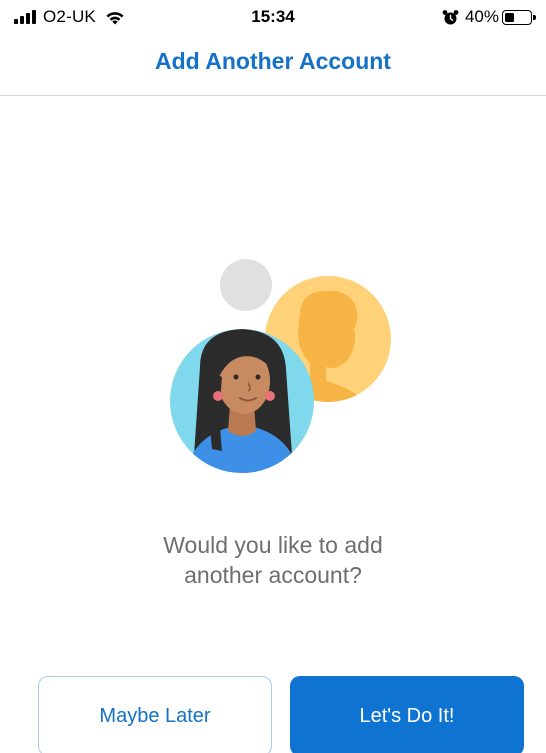 The image size is (546, 753). Describe the element at coordinates (450, 16) in the screenshot. I see `alarm-icon` at that location.